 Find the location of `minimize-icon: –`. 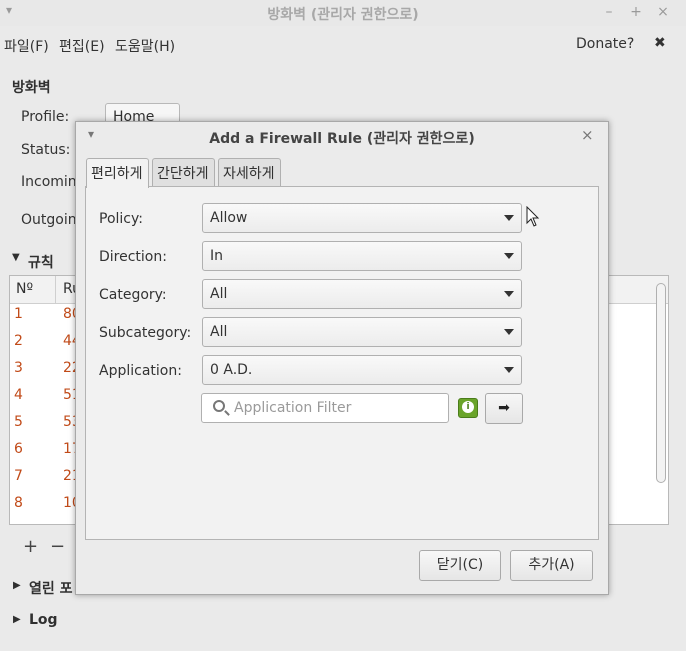

minimize-icon: – is located at coordinates (609, 12).